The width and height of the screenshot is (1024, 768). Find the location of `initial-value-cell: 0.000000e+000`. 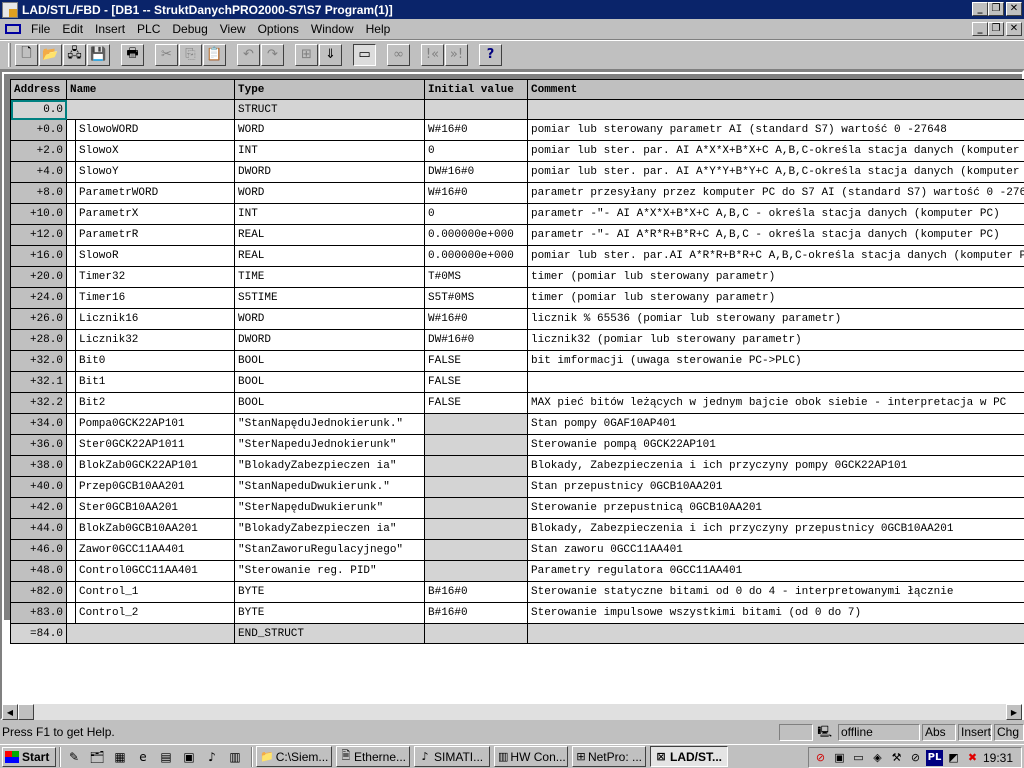

initial-value-cell: 0.000000e+000 is located at coordinates (476, 235).